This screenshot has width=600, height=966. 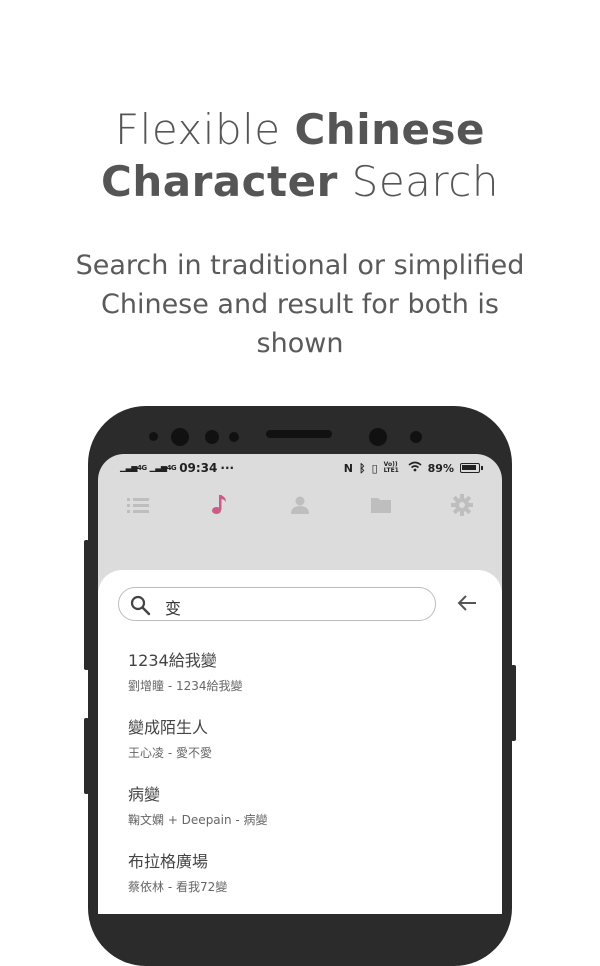 What do you see at coordinates (144, 794) in the screenshot?
I see `result-title: 病變` at bounding box center [144, 794].